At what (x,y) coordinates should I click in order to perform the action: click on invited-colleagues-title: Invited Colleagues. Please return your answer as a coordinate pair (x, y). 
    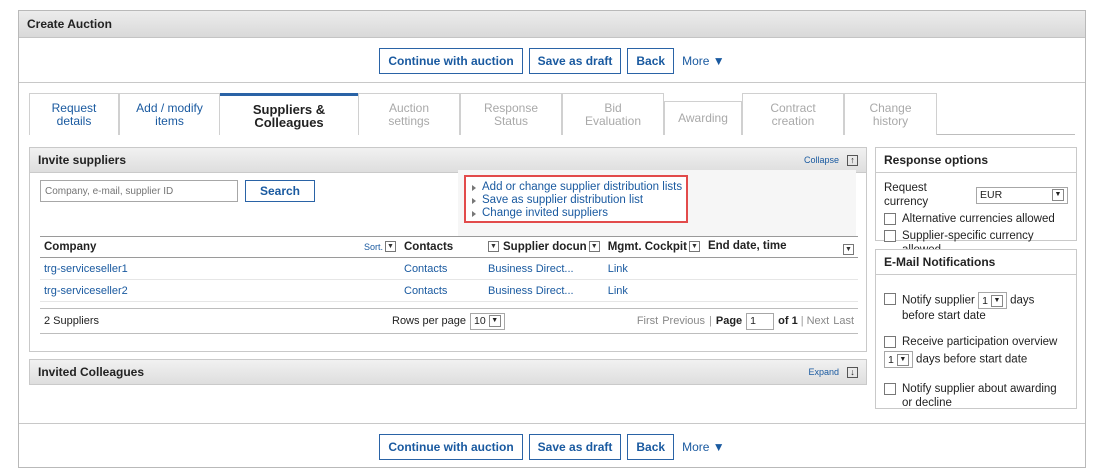
    Looking at the image, I should click on (91, 372).